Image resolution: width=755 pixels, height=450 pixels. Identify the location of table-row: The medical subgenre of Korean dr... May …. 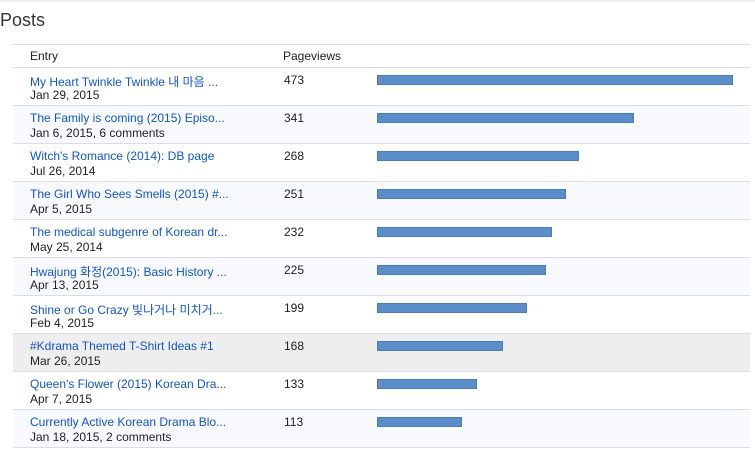
(381, 239).